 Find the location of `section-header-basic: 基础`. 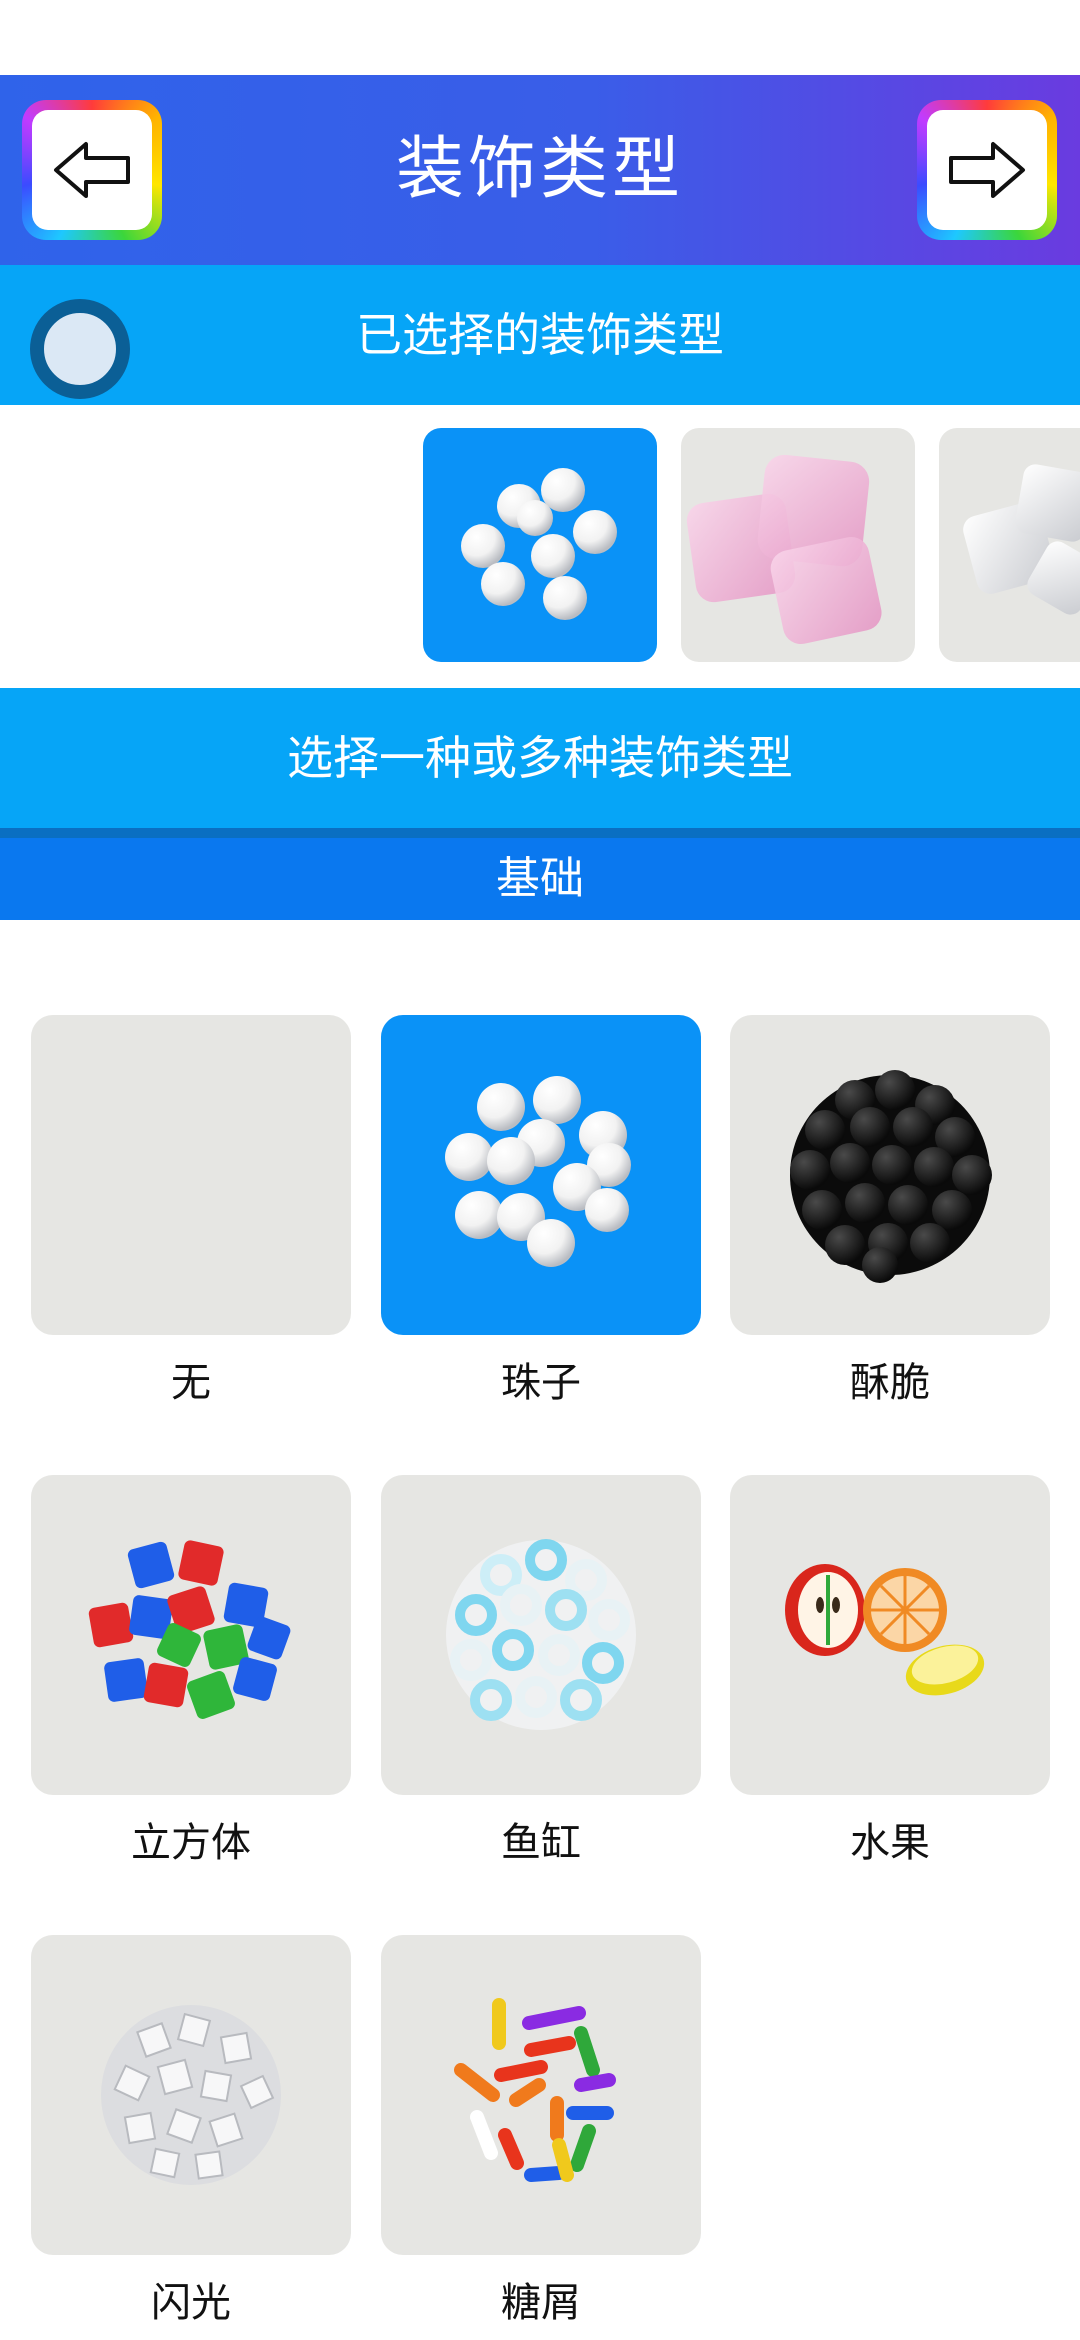

section-header-basic: 基础 is located at coordinates (540, 879).